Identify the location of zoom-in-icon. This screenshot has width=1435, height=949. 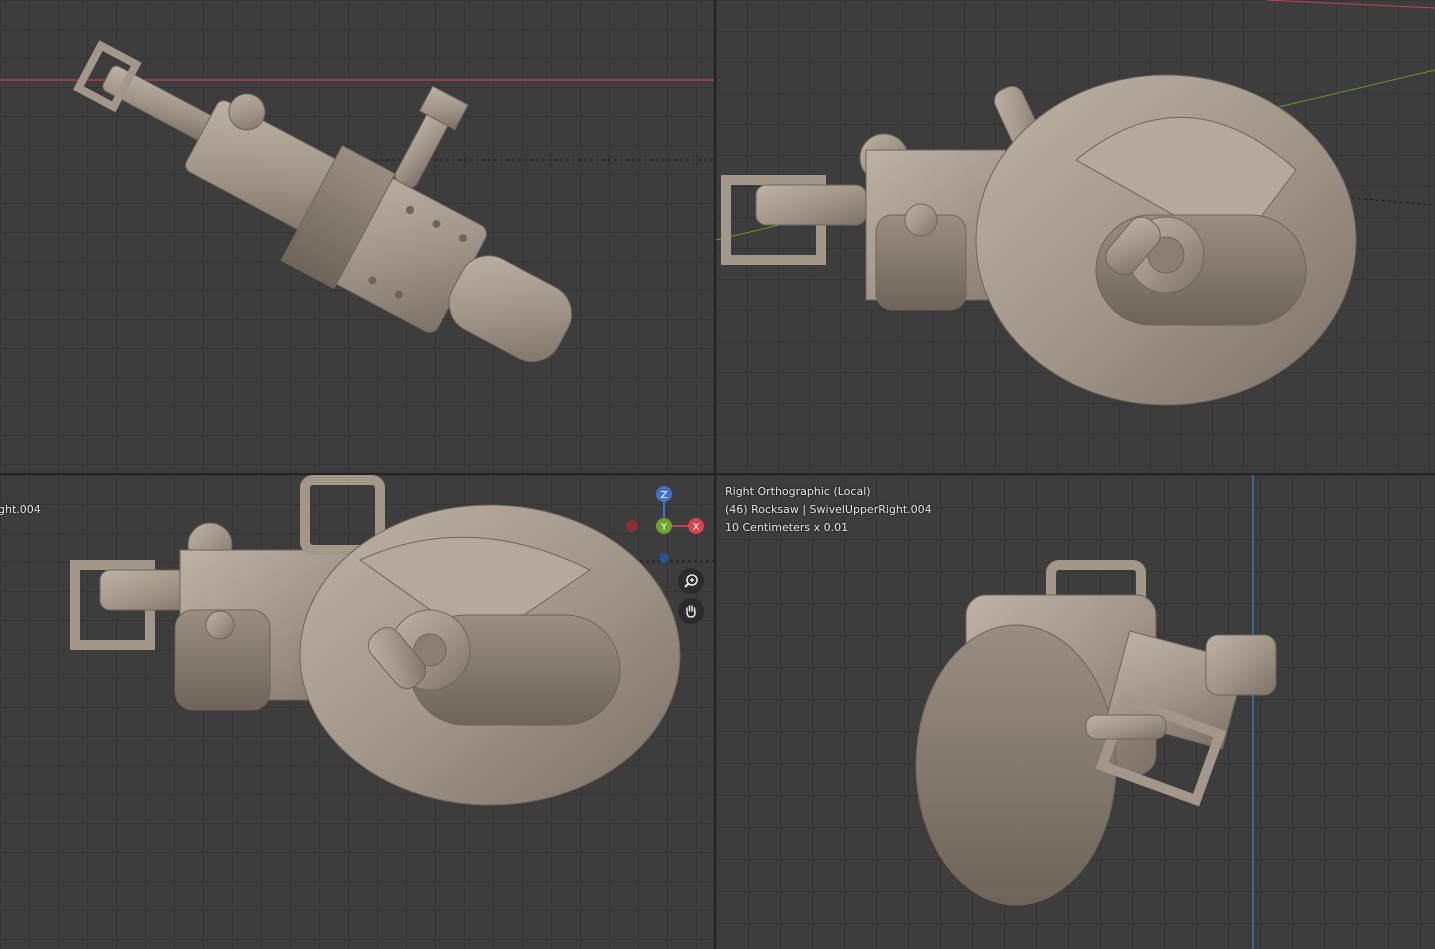
(691, 581).